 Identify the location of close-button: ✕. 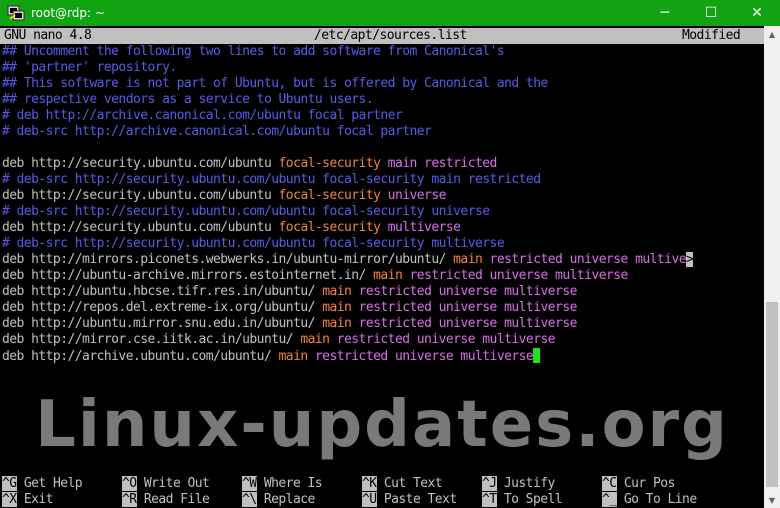
(757, 13).